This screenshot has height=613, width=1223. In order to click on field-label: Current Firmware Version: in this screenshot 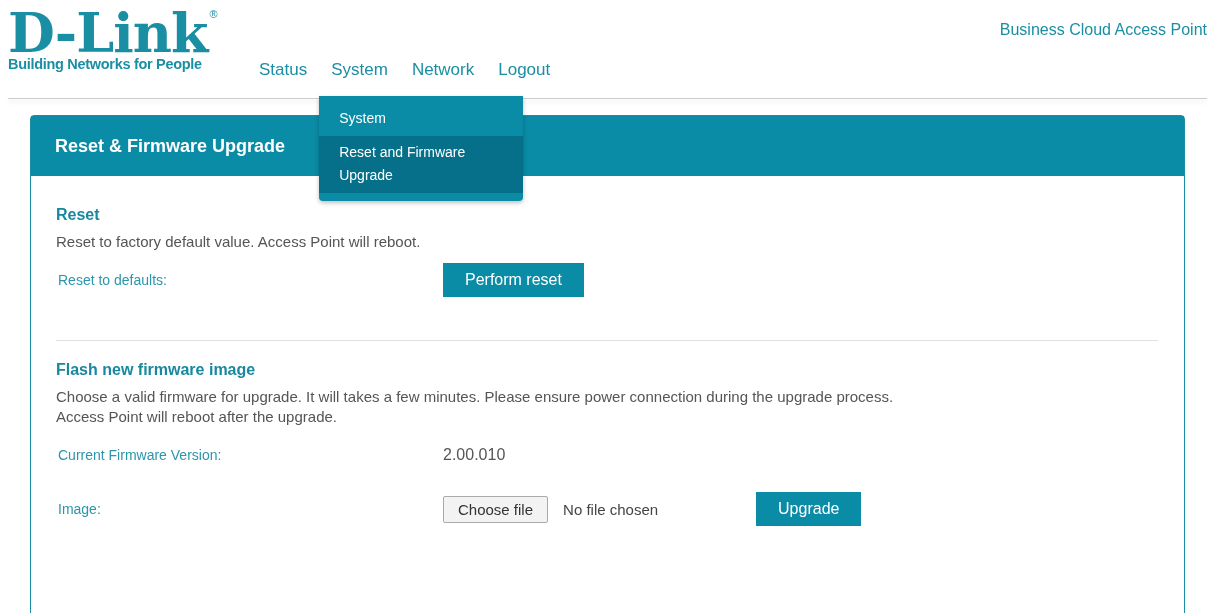, I will do `click(140, 455)`.